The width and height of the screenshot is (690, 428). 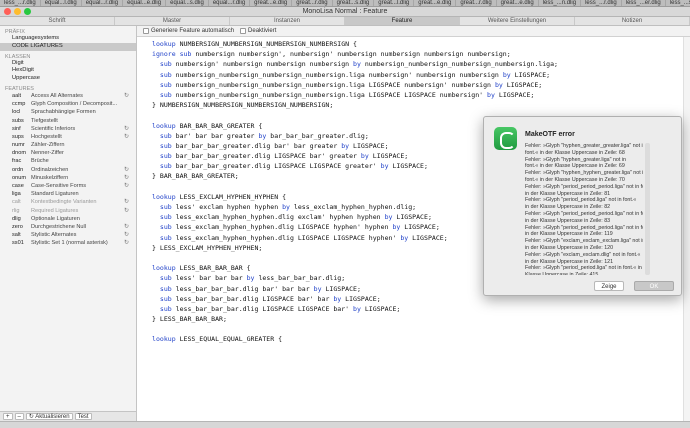 What do you see at coordinates (231, 196) in the screenshot?
I see `code-text: LESS_EXCLAM_HYPHEN_HYPHEN {` at bounding box center [231, 196].